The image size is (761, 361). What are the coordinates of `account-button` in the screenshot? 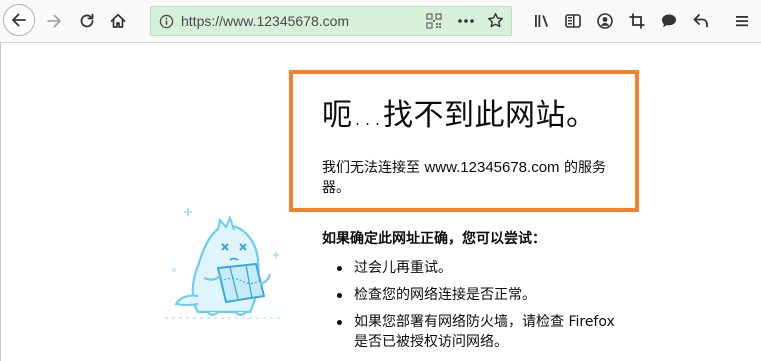 It's located at (605, 21).